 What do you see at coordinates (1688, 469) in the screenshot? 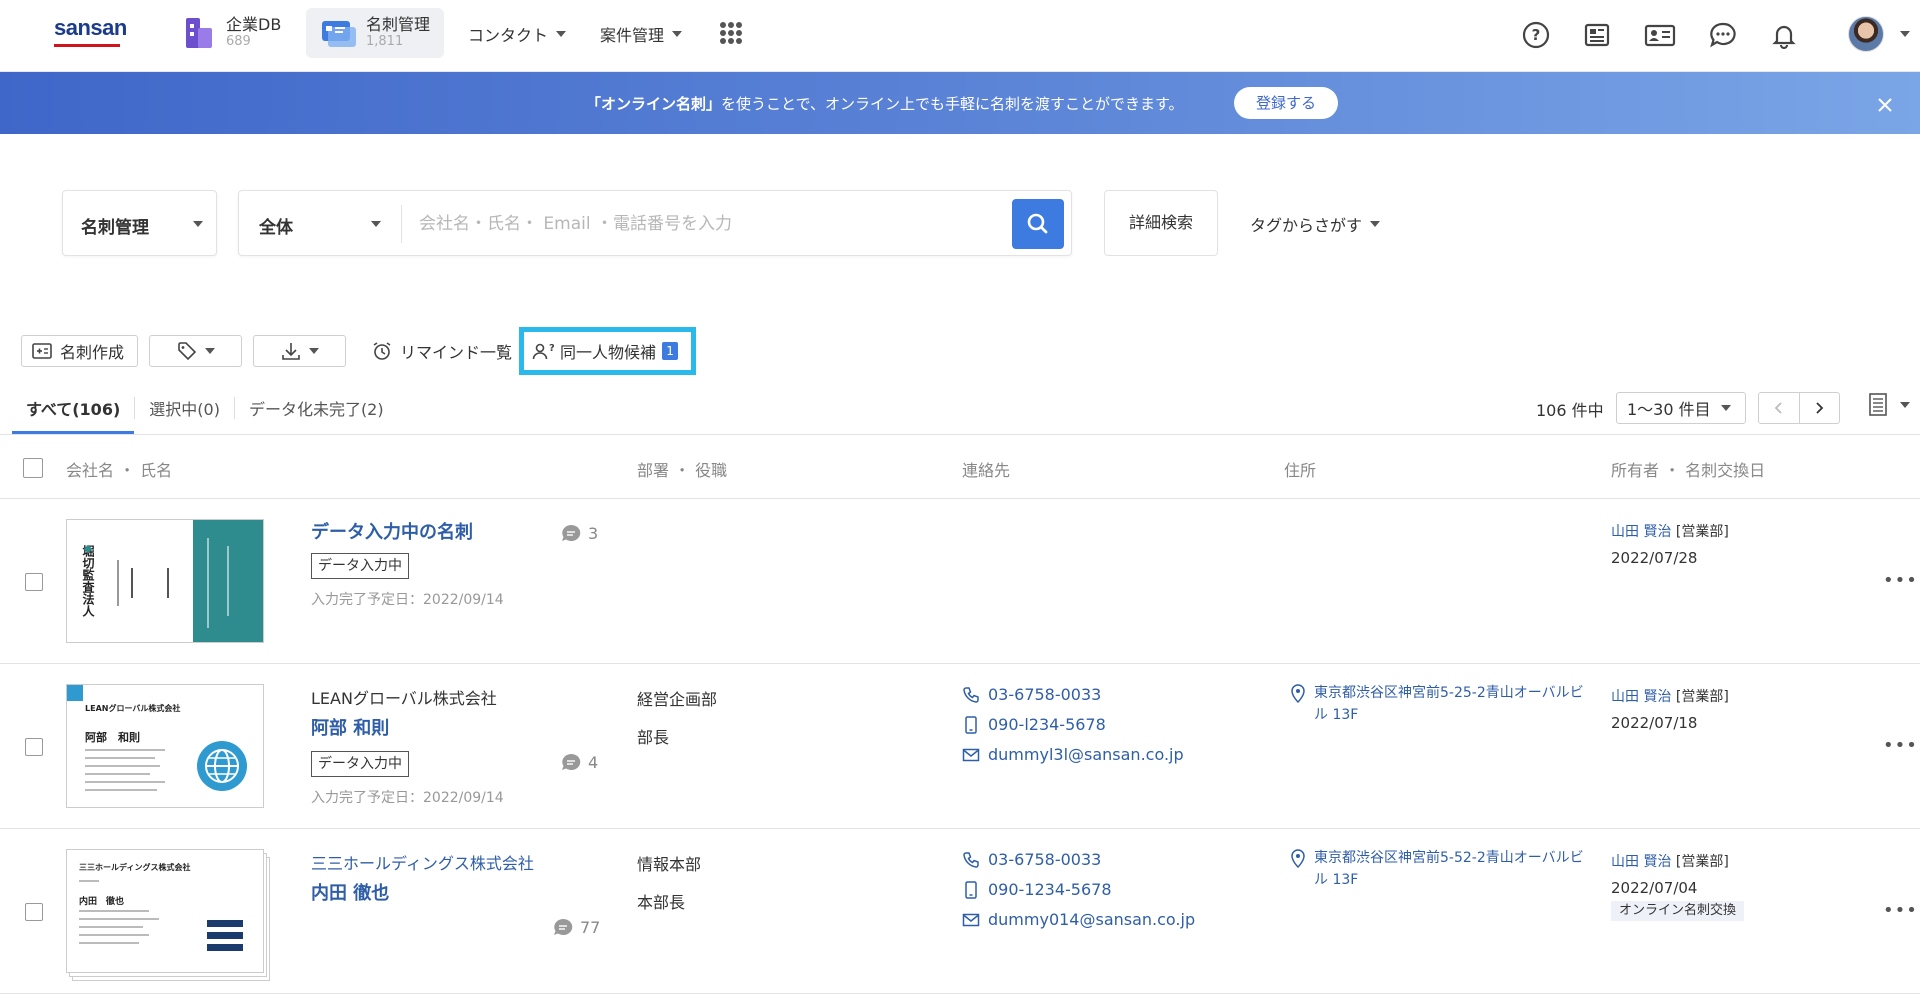
I see `column-header: 所有者 ・ 名刺交換日` at bounding box center [1688, 469].